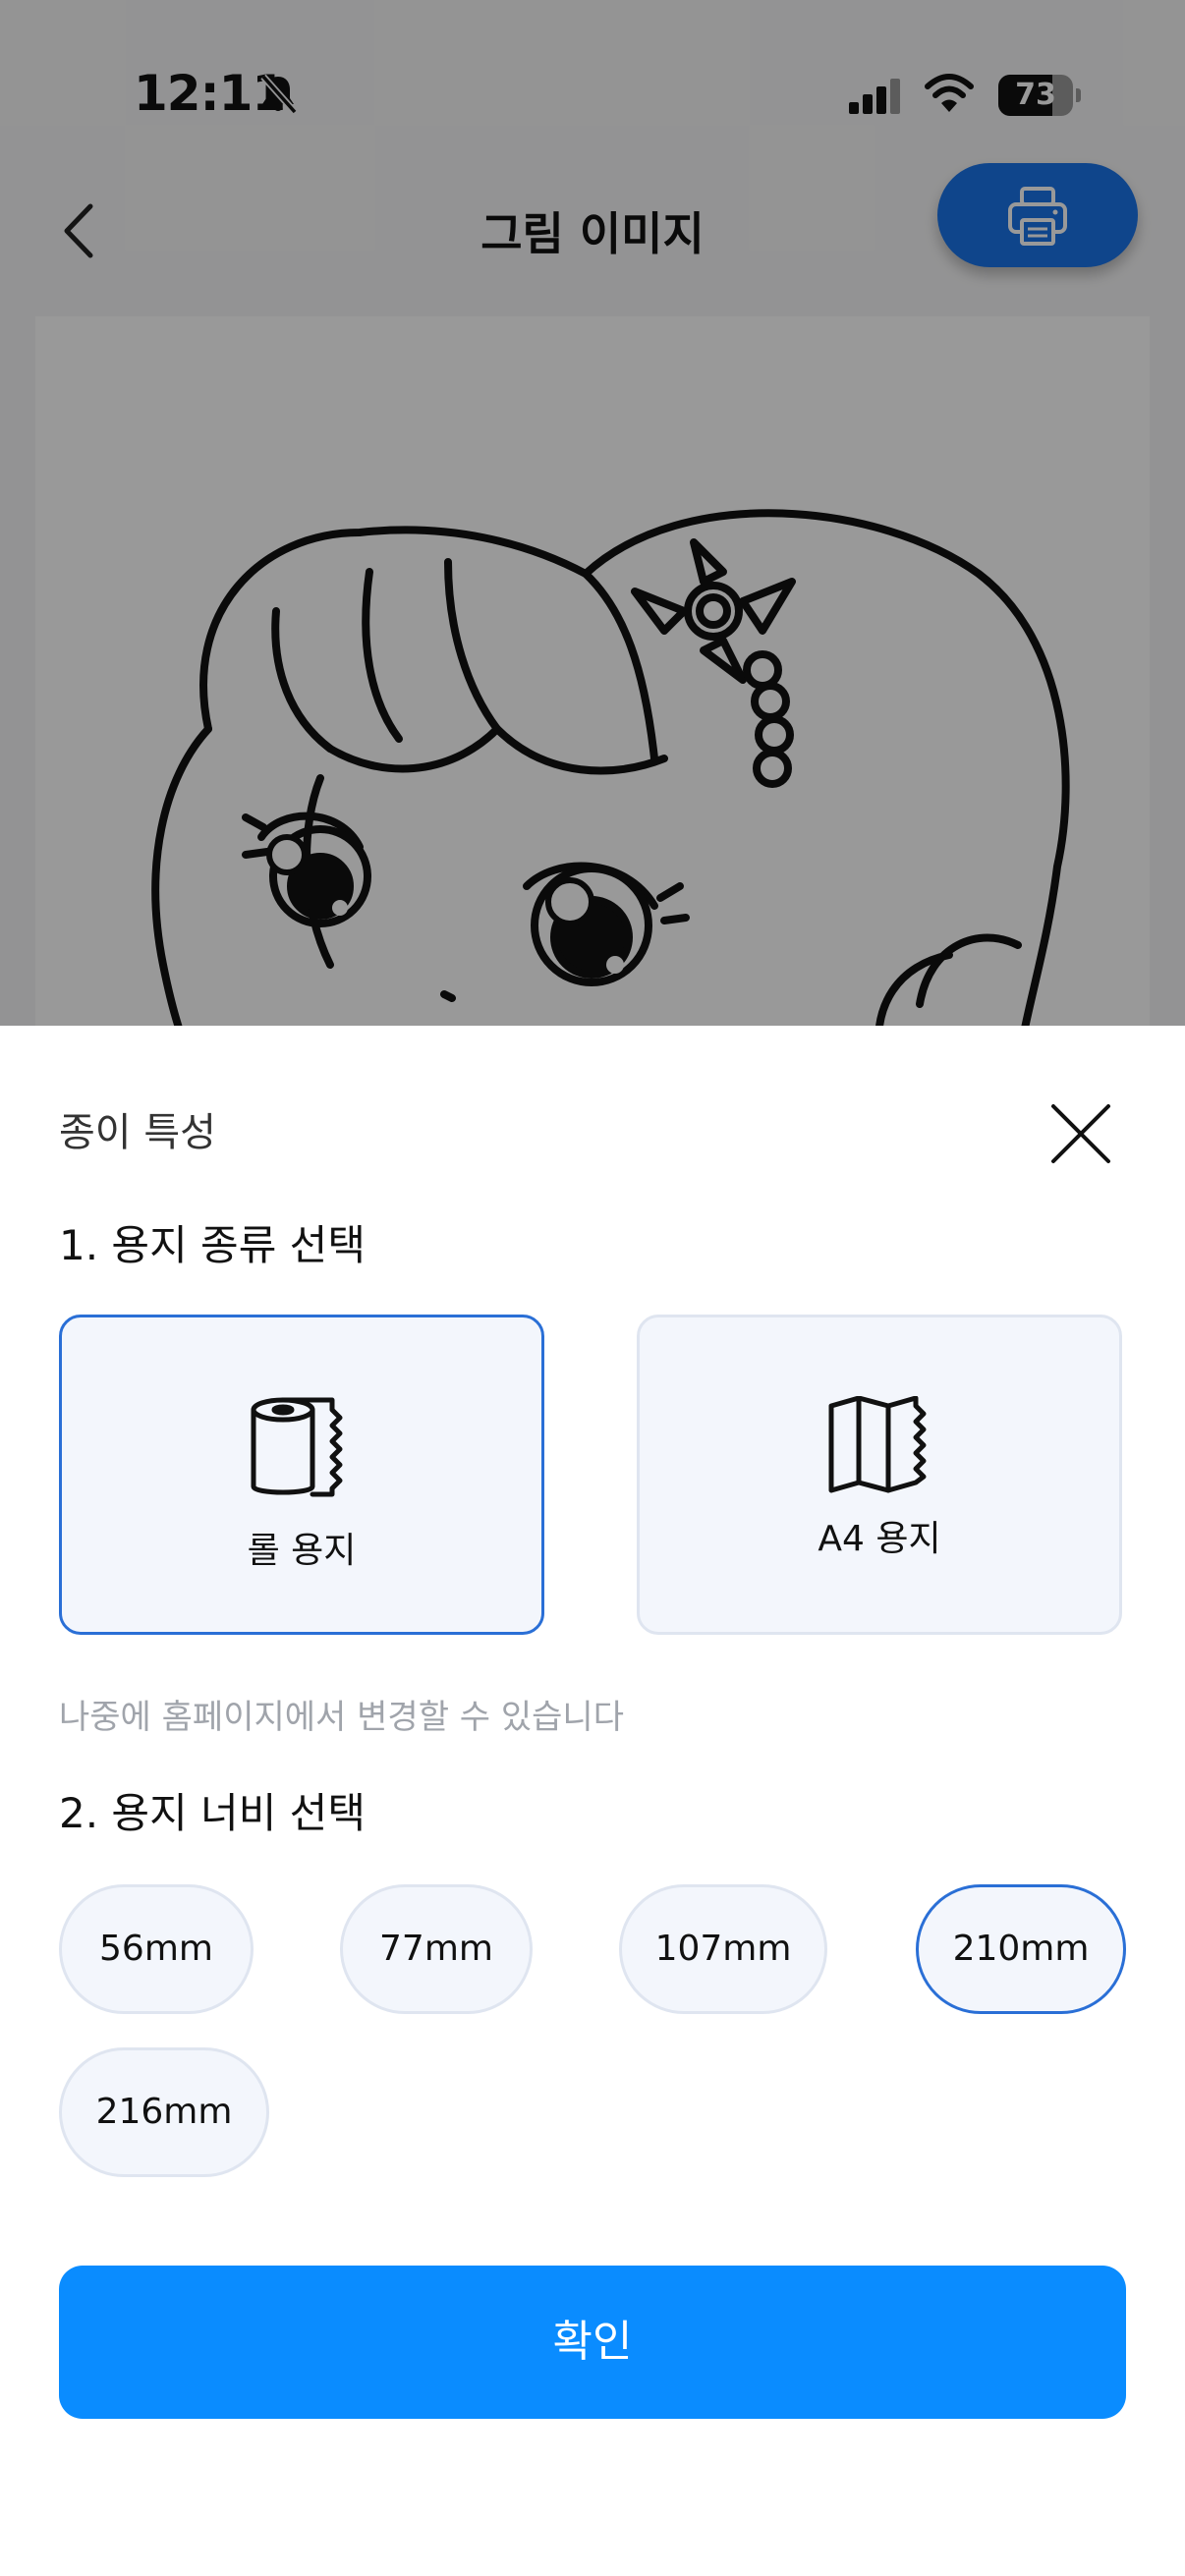  I want to click on close-button, so click(1081, 1133).